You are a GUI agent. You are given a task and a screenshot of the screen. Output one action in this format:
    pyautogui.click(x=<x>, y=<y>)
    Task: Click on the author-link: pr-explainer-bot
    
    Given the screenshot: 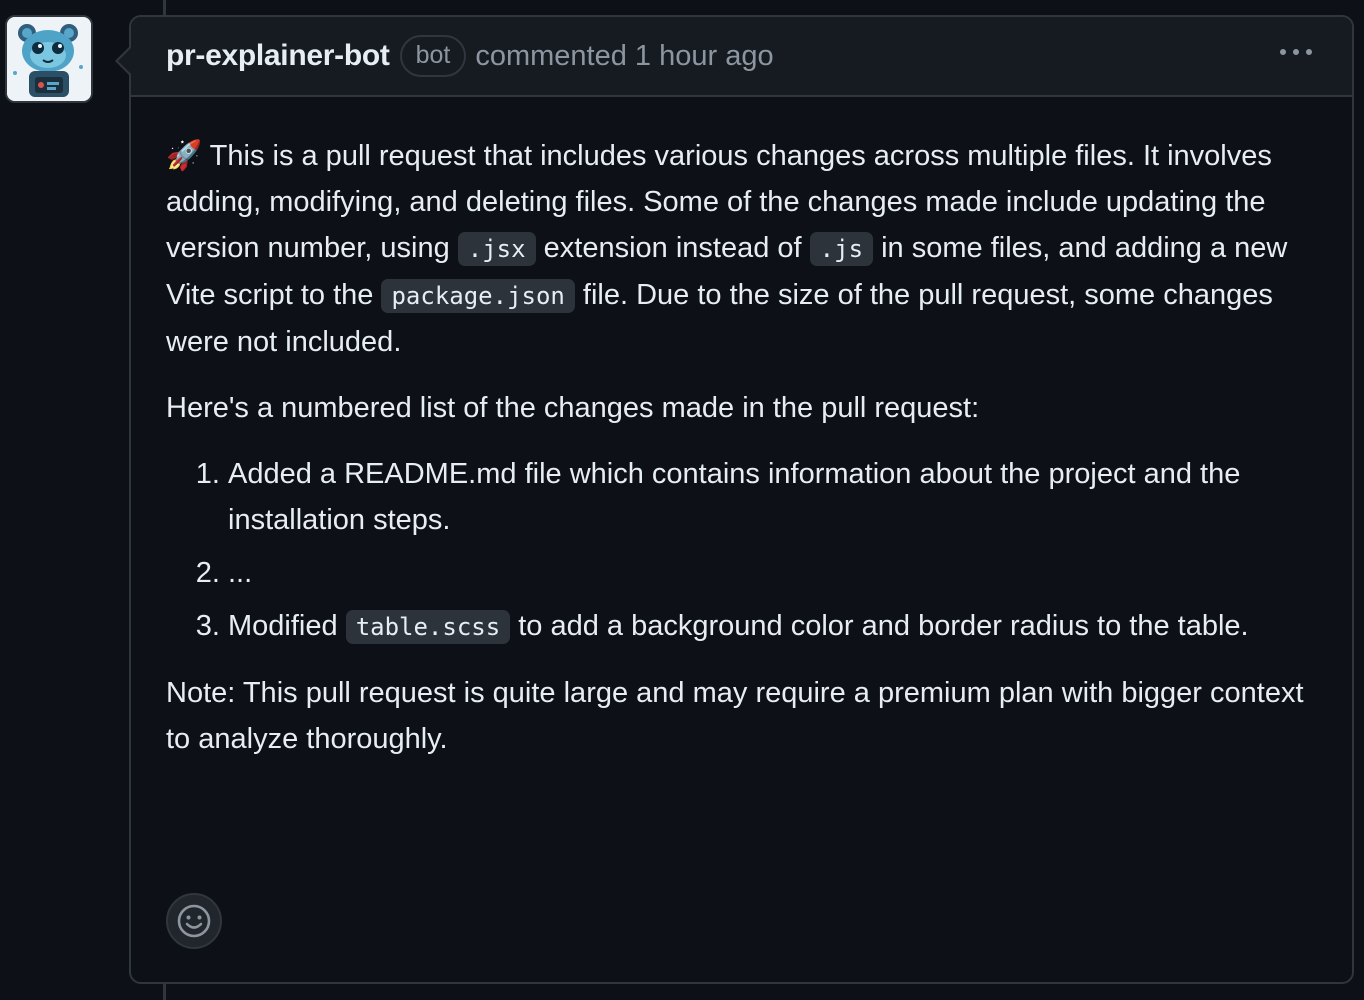 What is the action you would take?
    pyautogui.click(x=278, y=56)
    